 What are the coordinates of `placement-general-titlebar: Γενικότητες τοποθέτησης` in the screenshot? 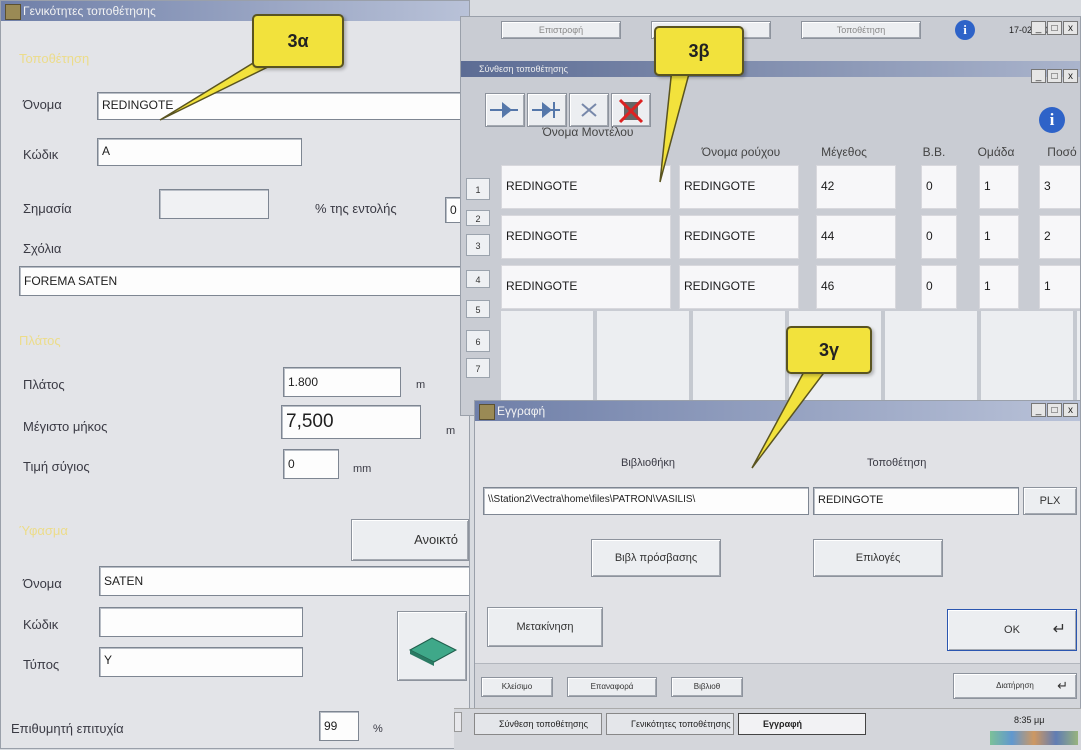 It's located at (235, 11).